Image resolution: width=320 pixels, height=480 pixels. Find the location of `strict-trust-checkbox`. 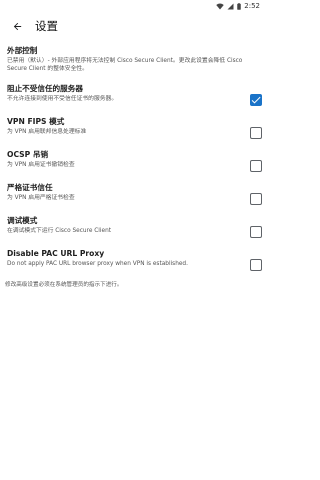

strict-trust-checkbox is located at coordinates (256, 198).